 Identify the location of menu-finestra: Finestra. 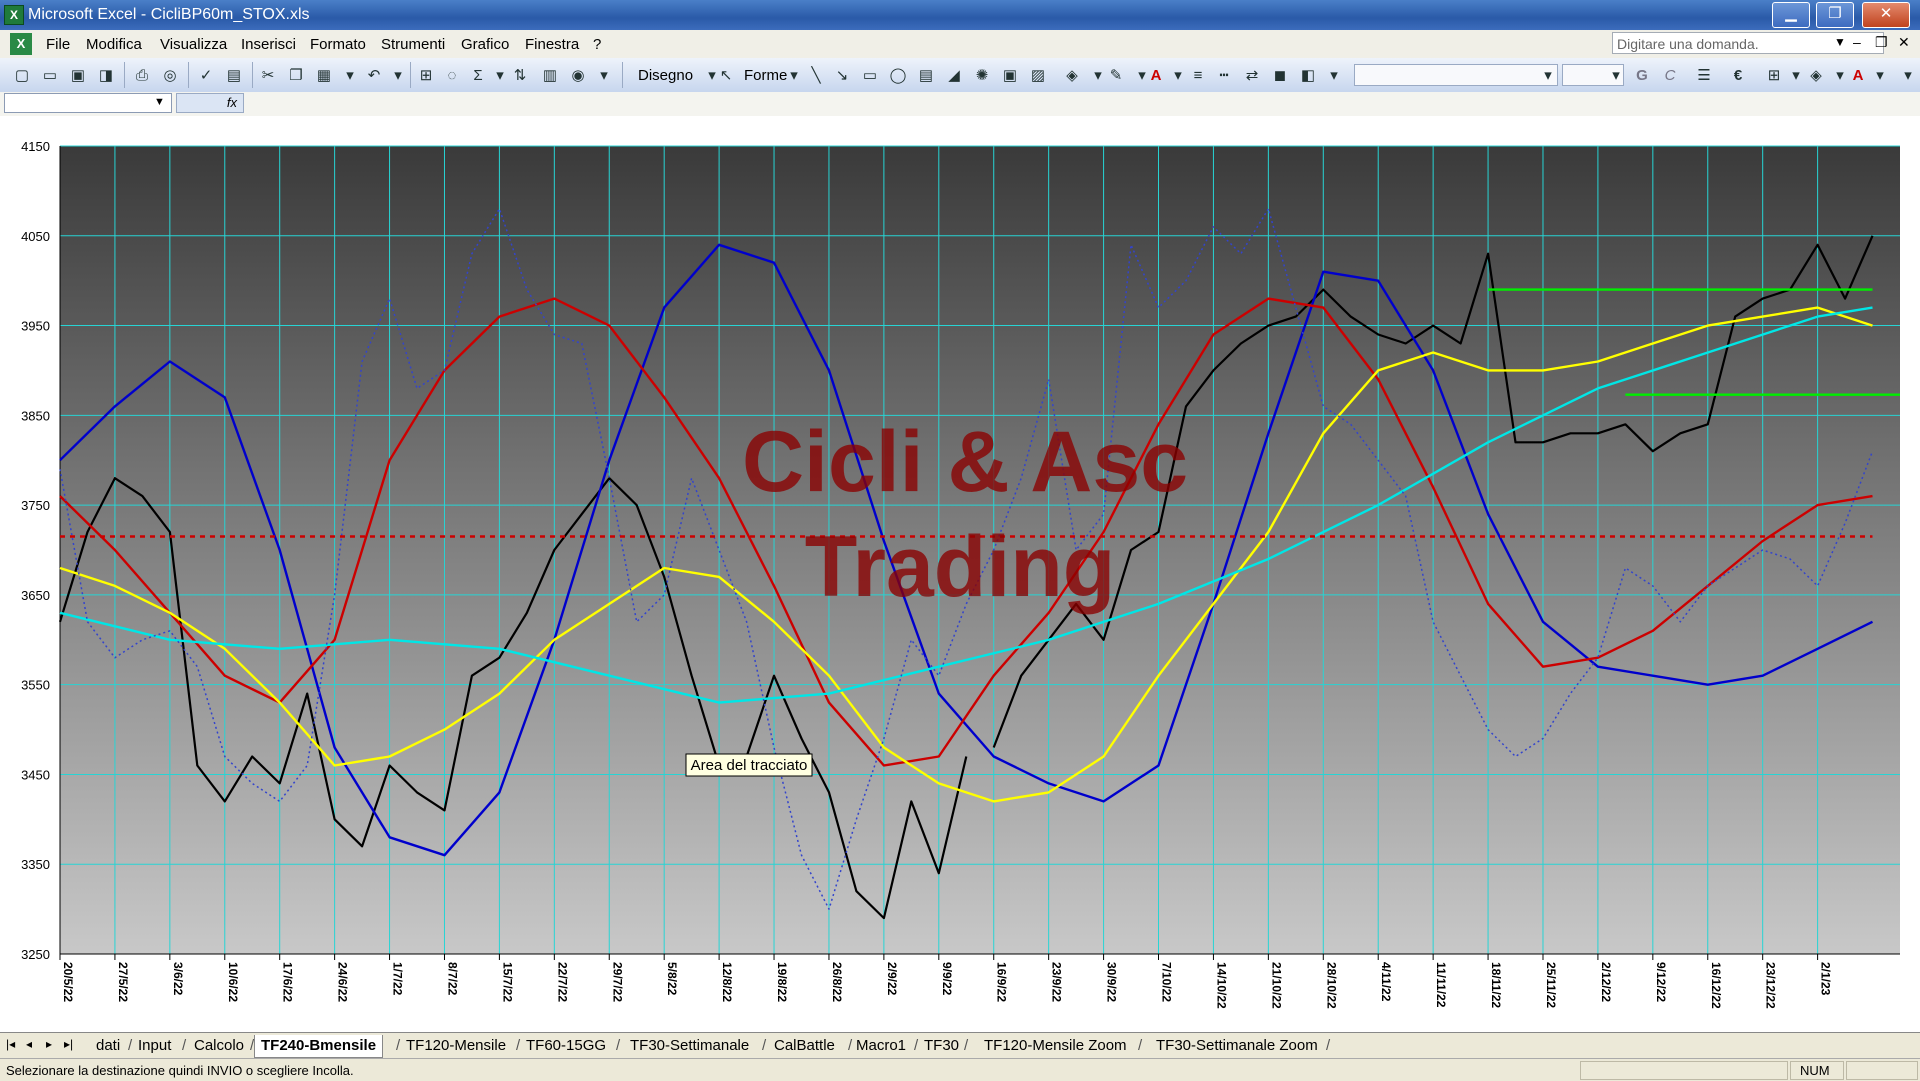
(552, 44).